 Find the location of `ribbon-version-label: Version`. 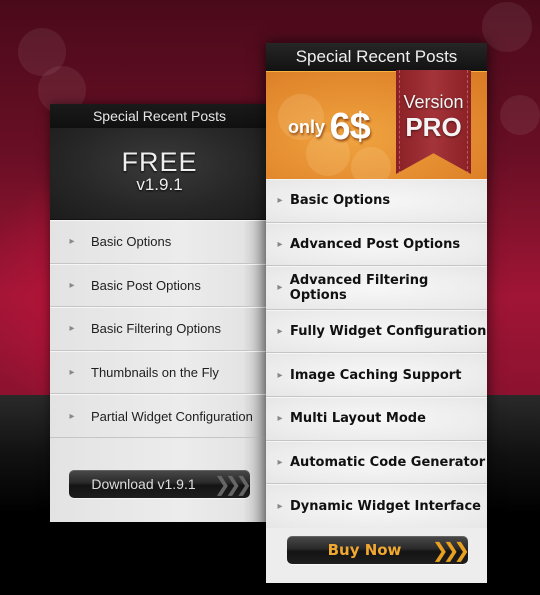

ribbon-version-label: Version is located at coordinates (433, 102).